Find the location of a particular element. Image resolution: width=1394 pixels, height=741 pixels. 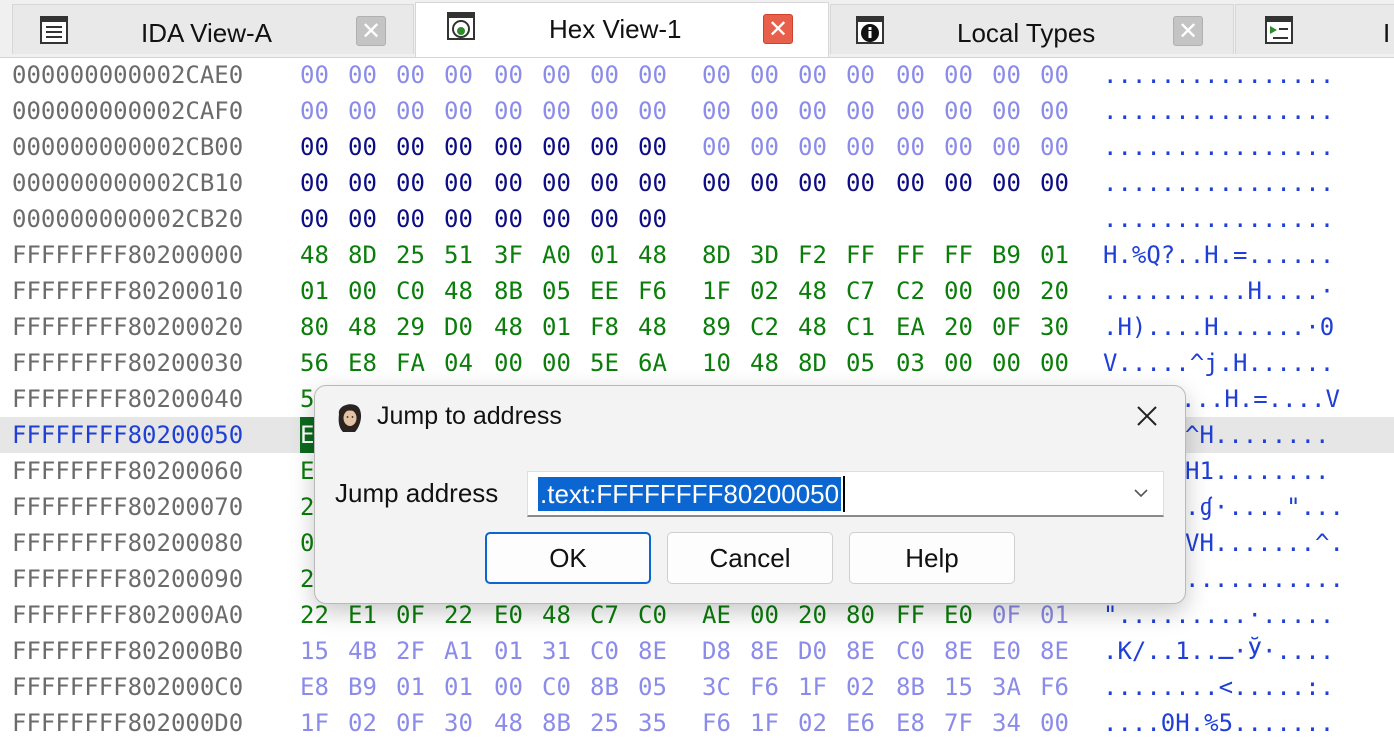

hex-byte: 35 is located at coordinates (655, 723).